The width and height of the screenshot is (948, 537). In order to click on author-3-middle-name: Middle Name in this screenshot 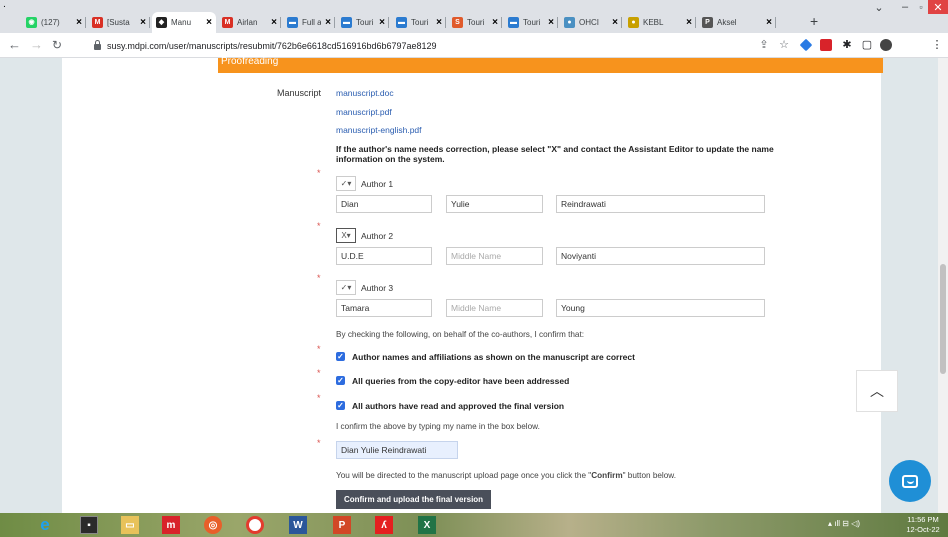, I will do `click(494, 308)`.